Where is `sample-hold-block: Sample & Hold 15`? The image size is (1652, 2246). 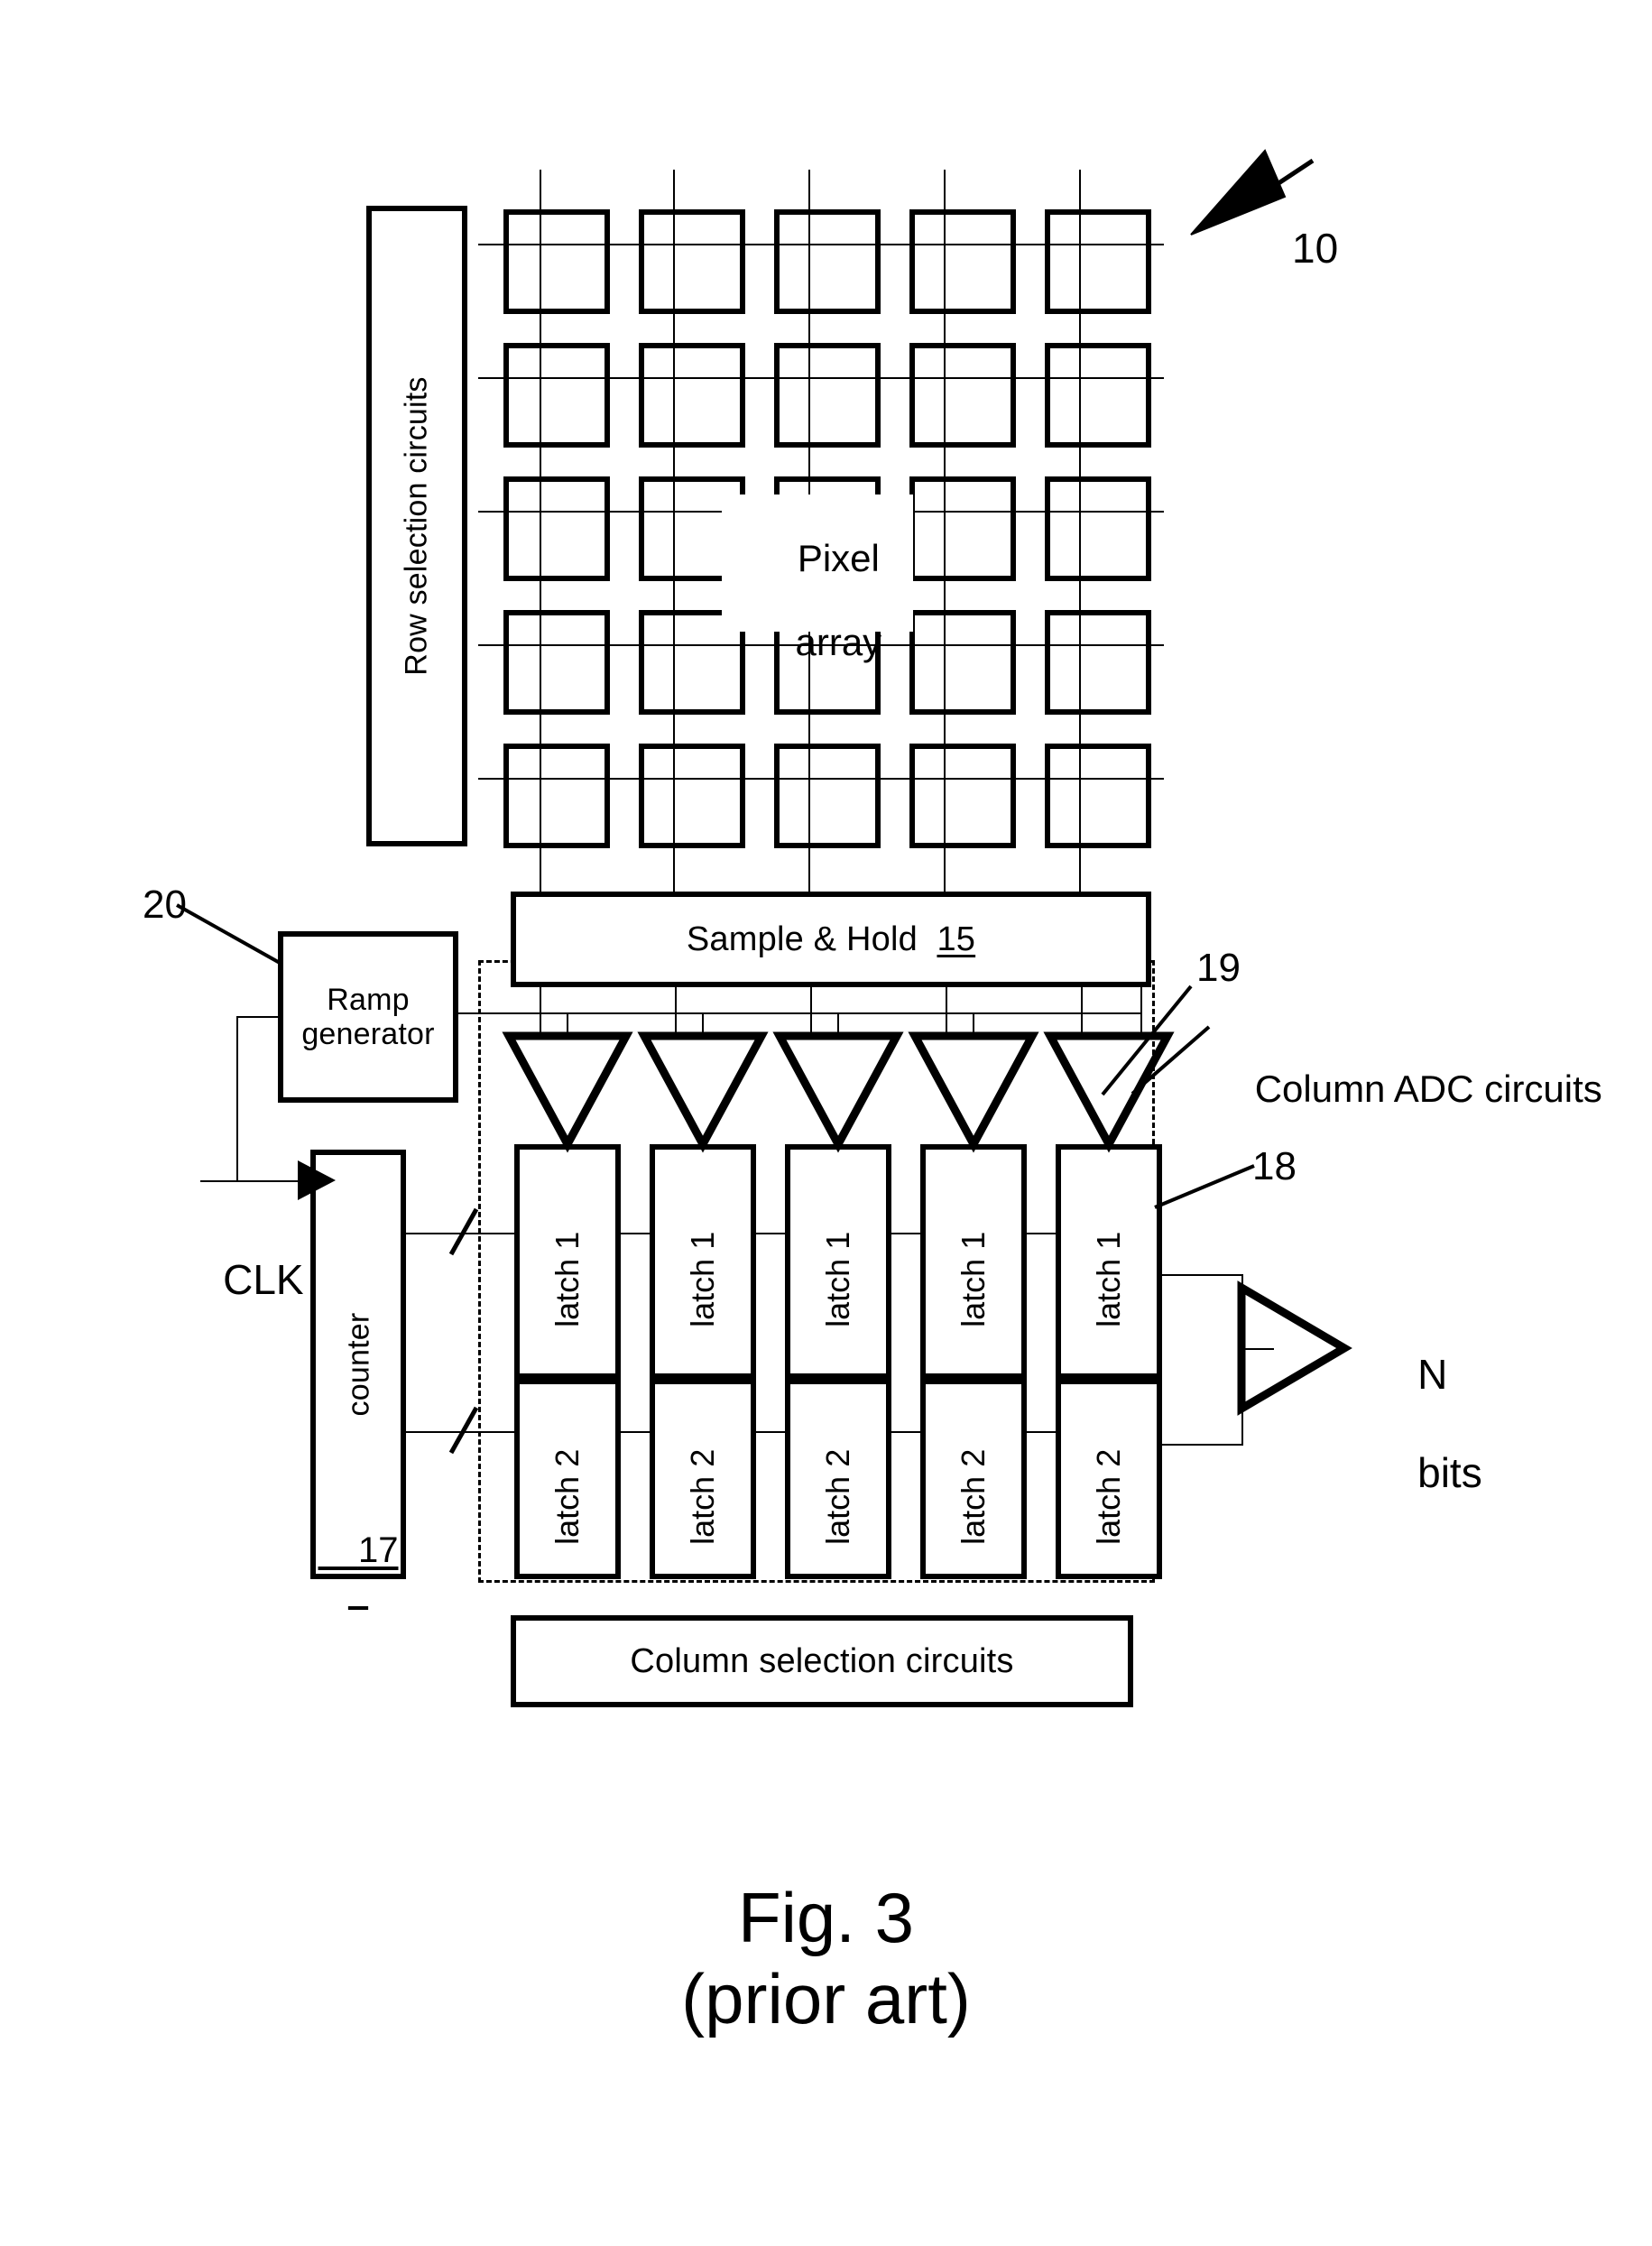 sample-hold-block: Sample & Hold 15 is located at coordinates (831, 940).